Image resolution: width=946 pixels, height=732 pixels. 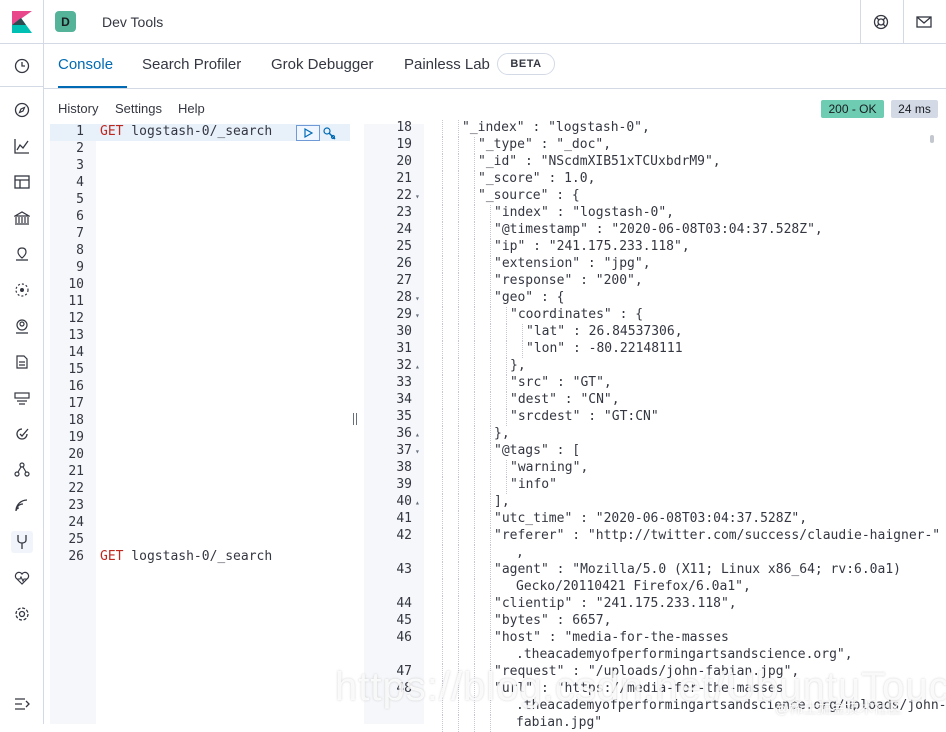 What do you see at coordinates (355, 420) in the screenshot?
I see `panel-resizer` at bounding box center [355, 420].